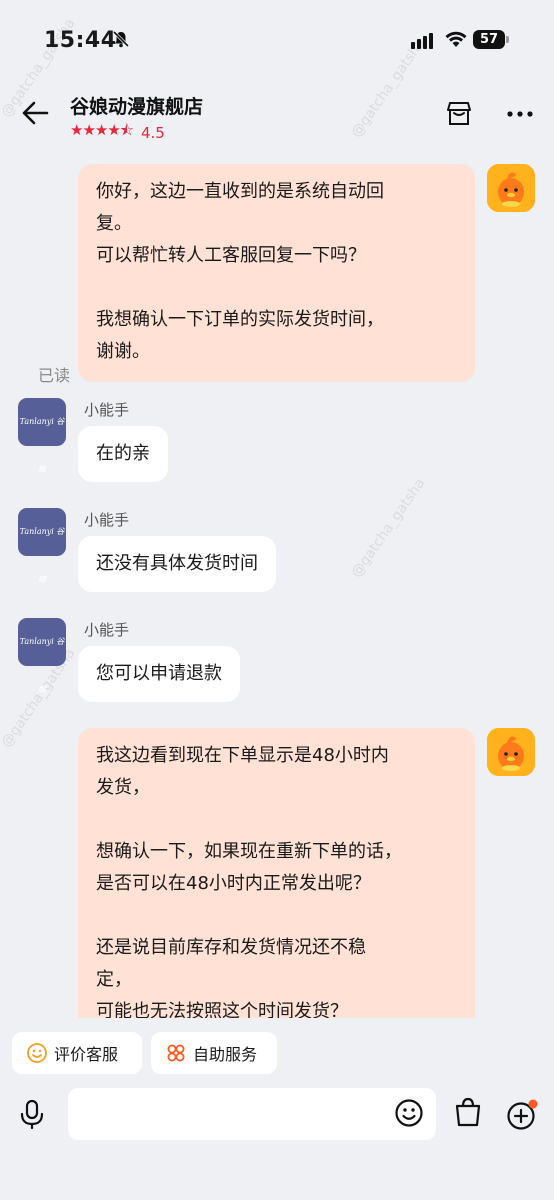 This screenshot has height=1200, width=554. Describe the element at coordinates (249, 851) in the screenshot. I see `message-line: 想确认一下，如果现在重新下单的话，` at that location.